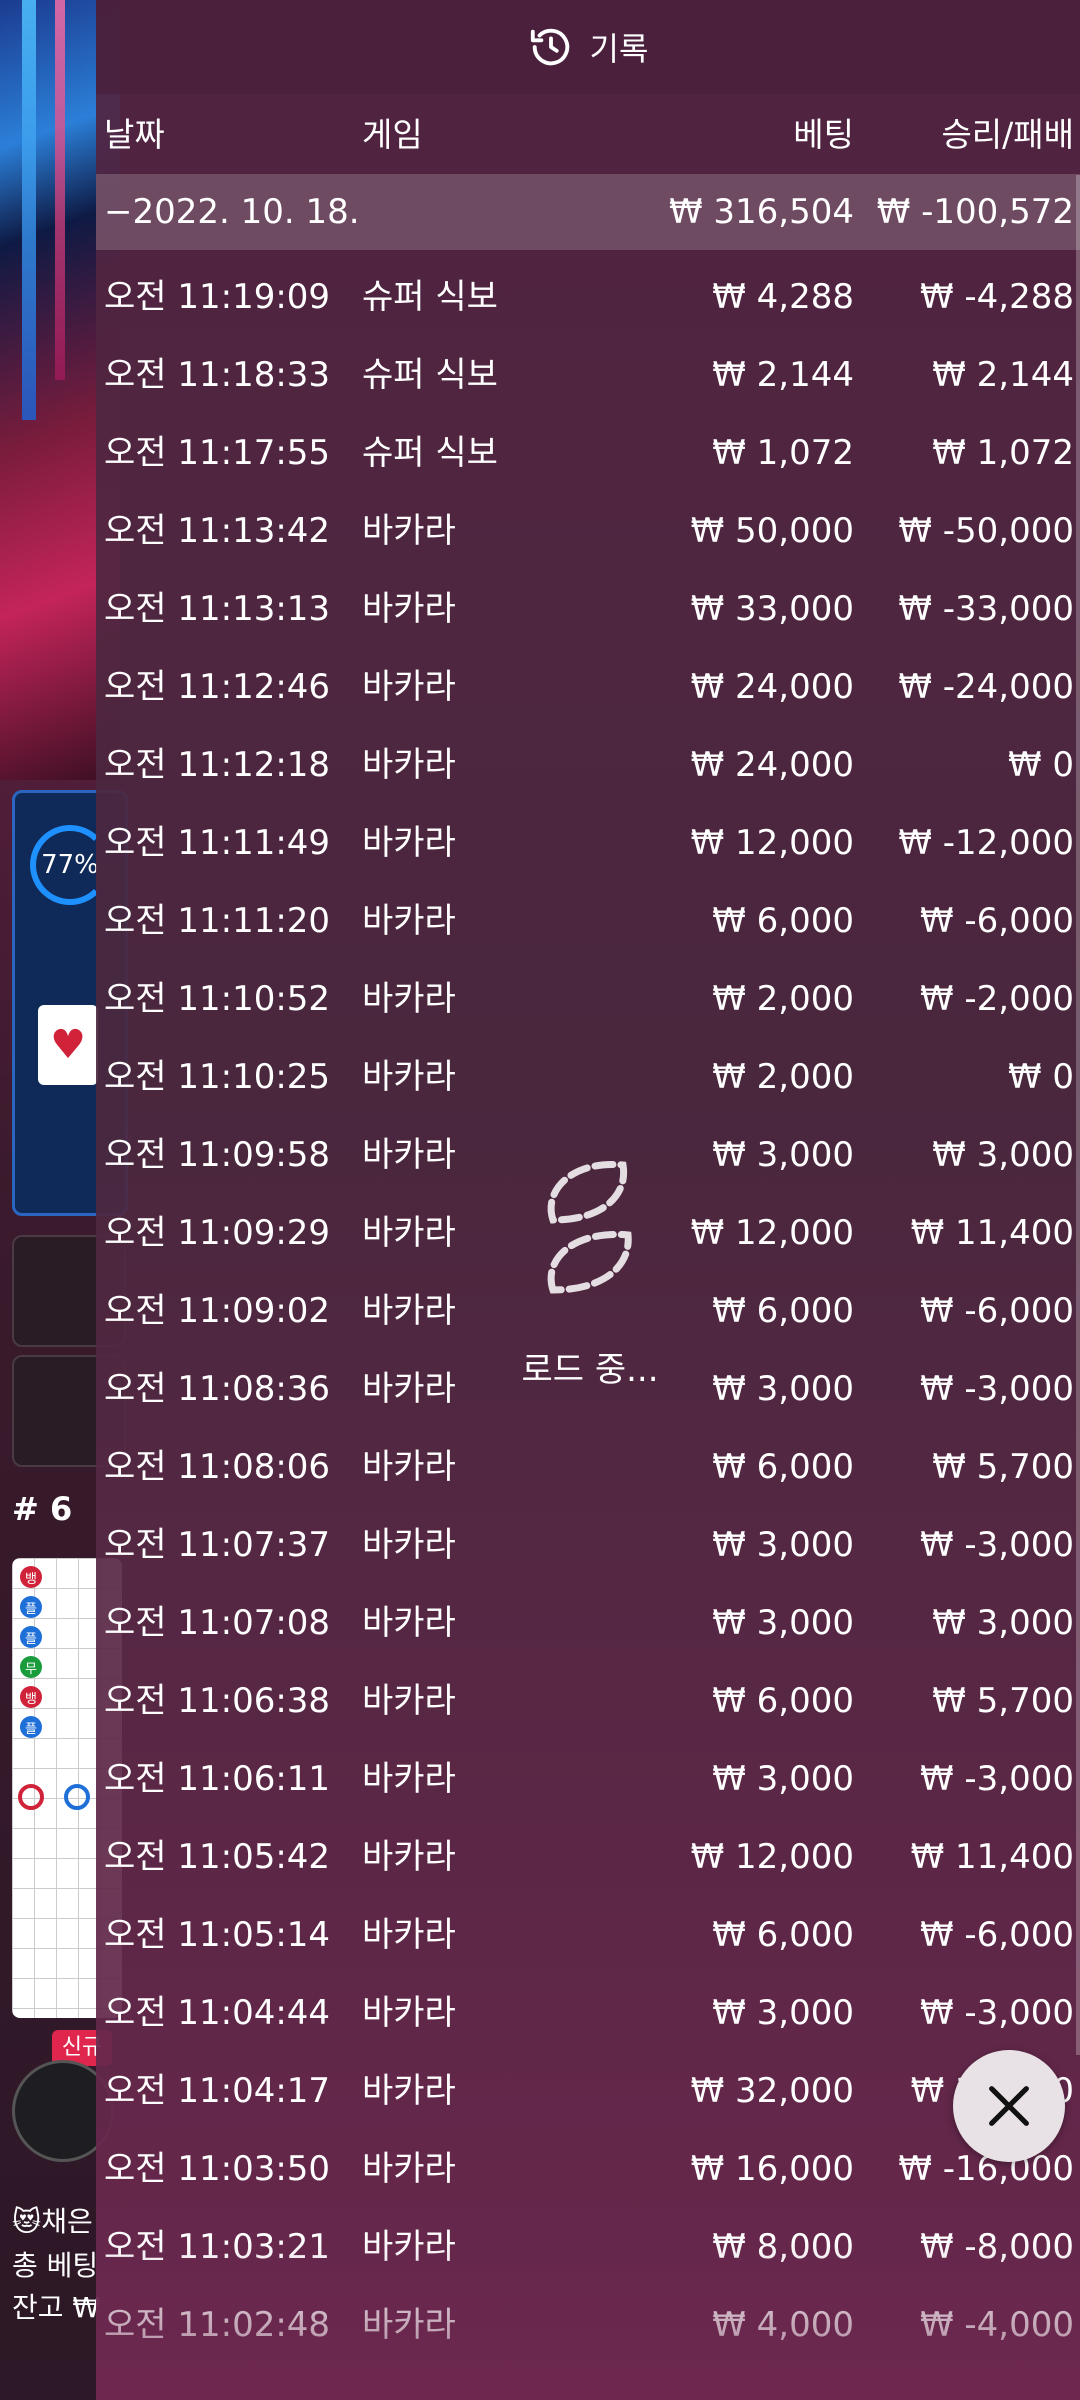 Image resolution: width=1080 pixels, height=2400 pixels. I want to click on history-row: 오전 11:04:17바카라₩ 32,000₩ 32,000, so click(588, 2091).